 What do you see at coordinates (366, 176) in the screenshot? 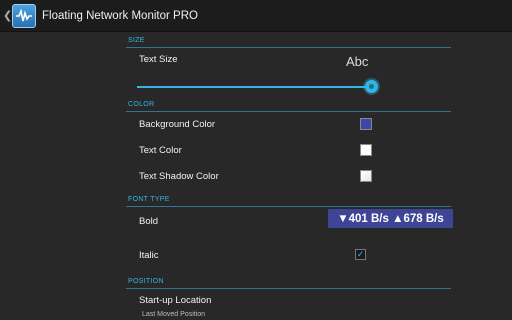
I see `text-shadow-color-swatch` at bounding box center [366, 176].